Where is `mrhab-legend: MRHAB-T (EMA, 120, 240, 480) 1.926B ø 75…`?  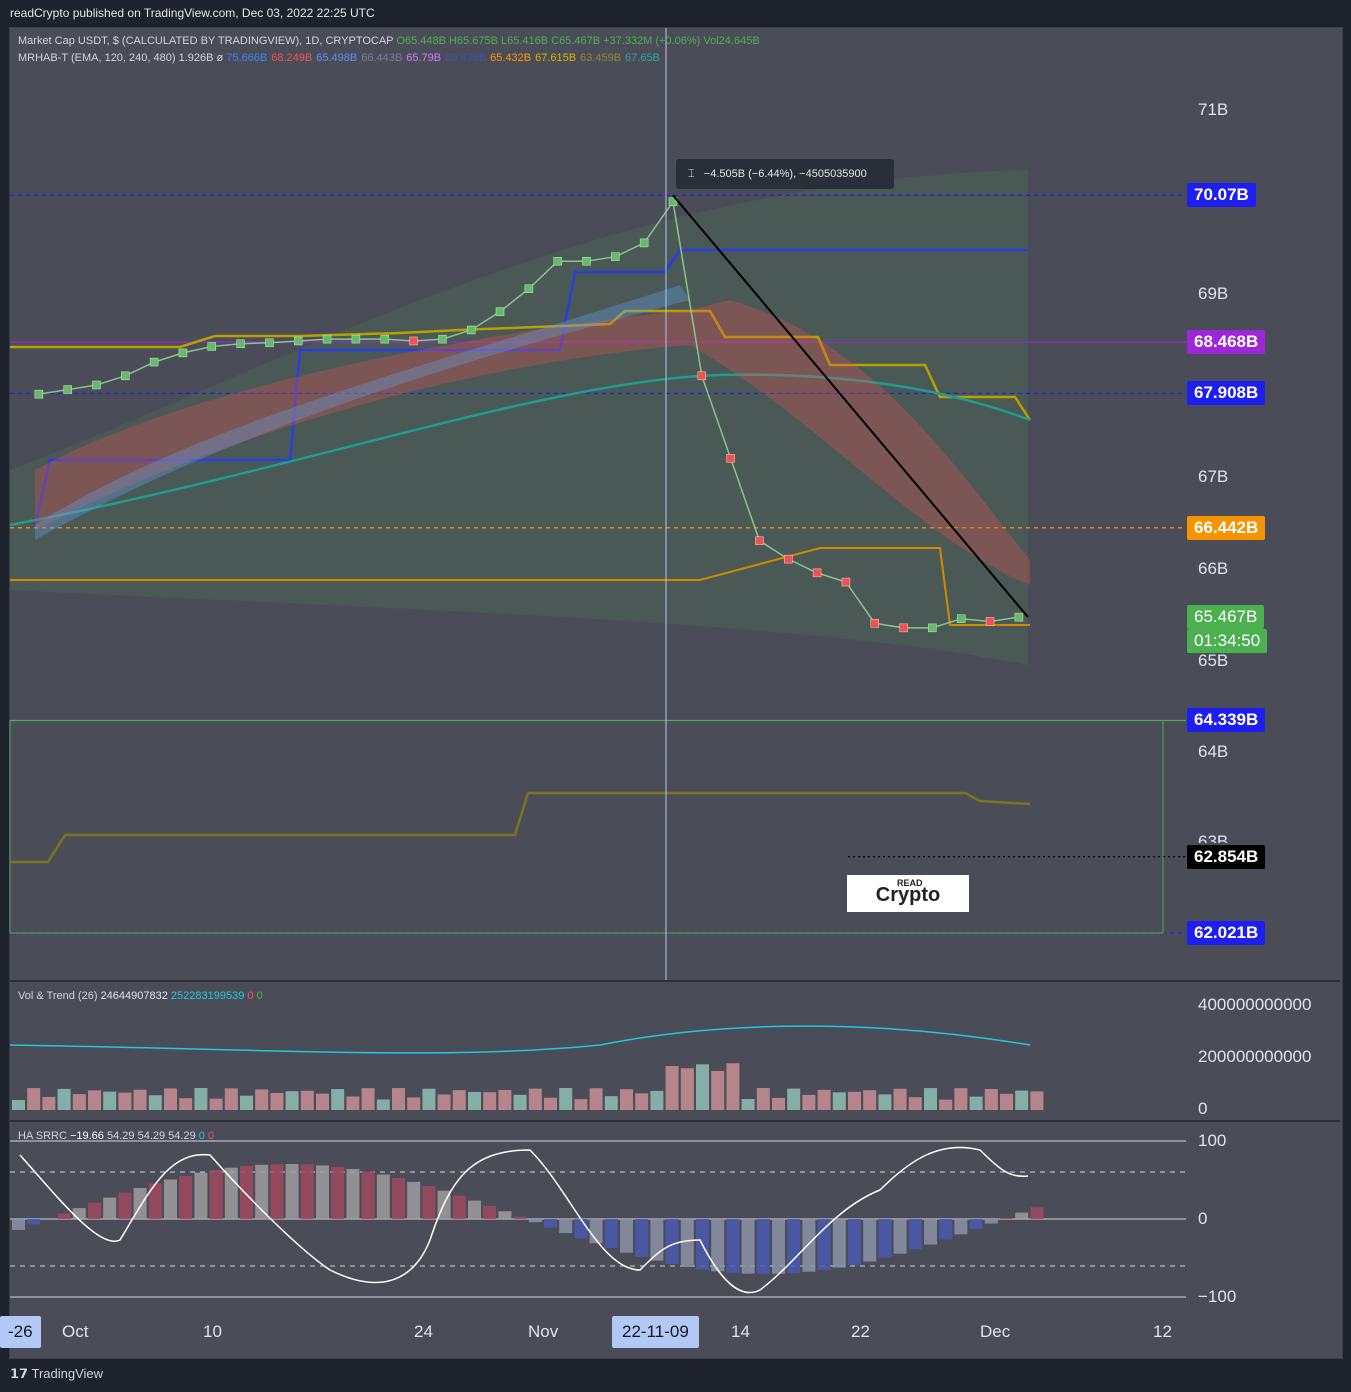
mrhab-legend: MRHAB-T (EMA, 120, 240, 480) 1.926B ø 75… is located at coordinates (341, 58).